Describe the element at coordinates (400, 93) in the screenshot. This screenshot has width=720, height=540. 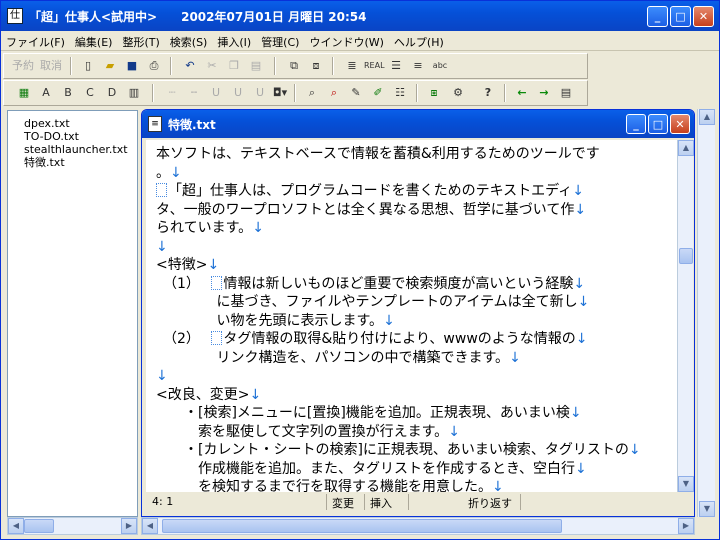
I see `tag-list-icon: ☷` at that location.